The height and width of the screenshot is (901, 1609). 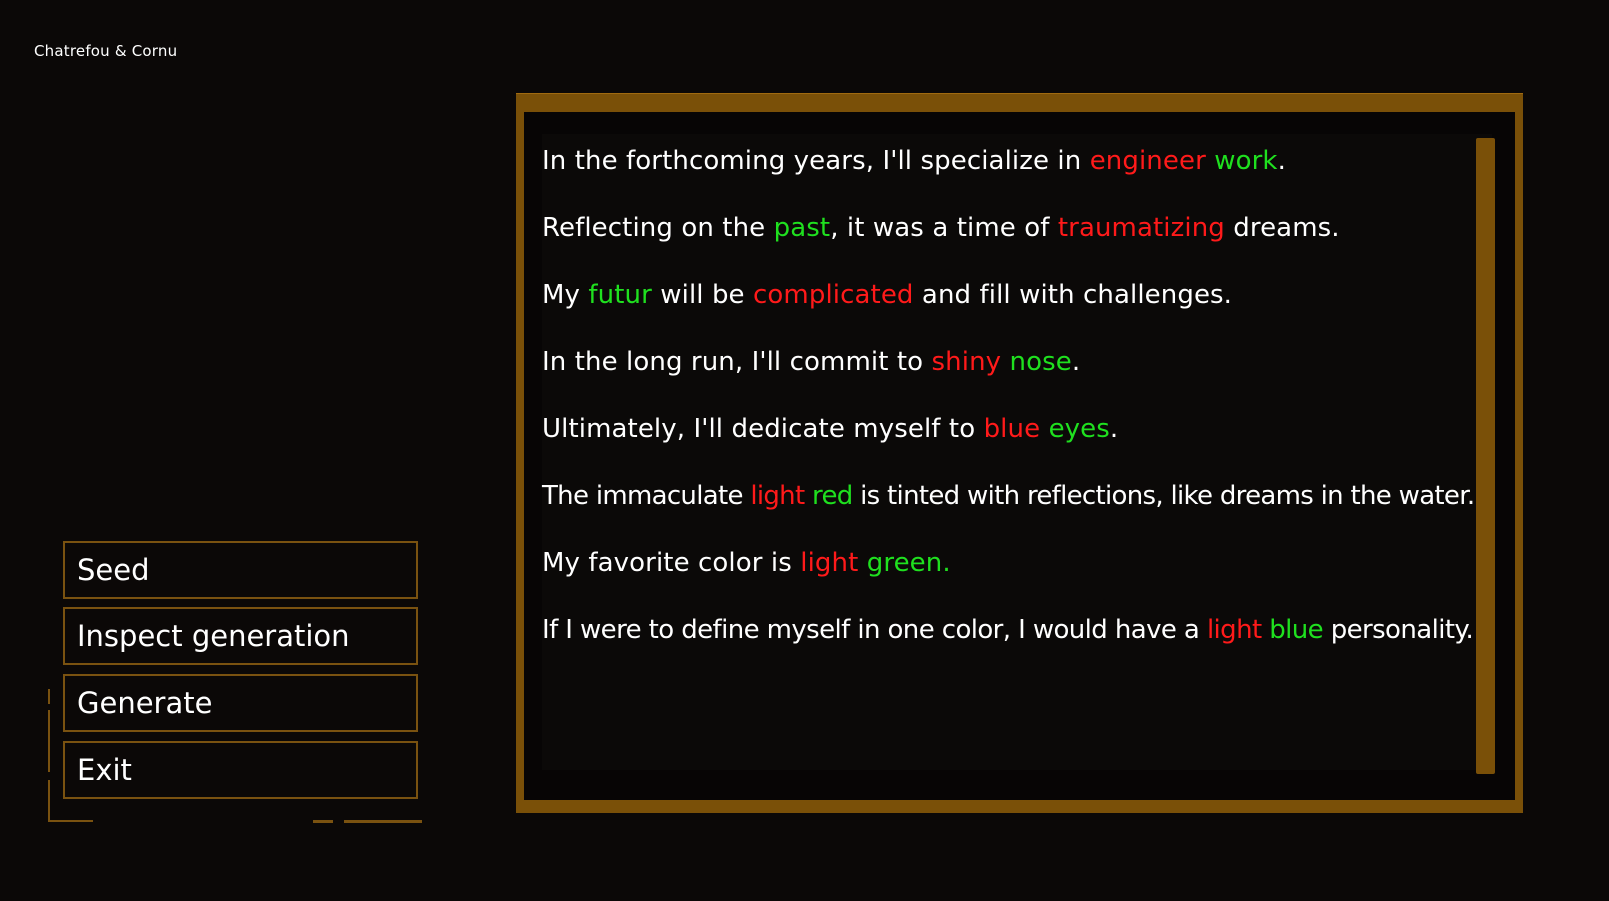 I want to click on studio-title: Chatrefou & Cornu, so click(x=106, y=51).